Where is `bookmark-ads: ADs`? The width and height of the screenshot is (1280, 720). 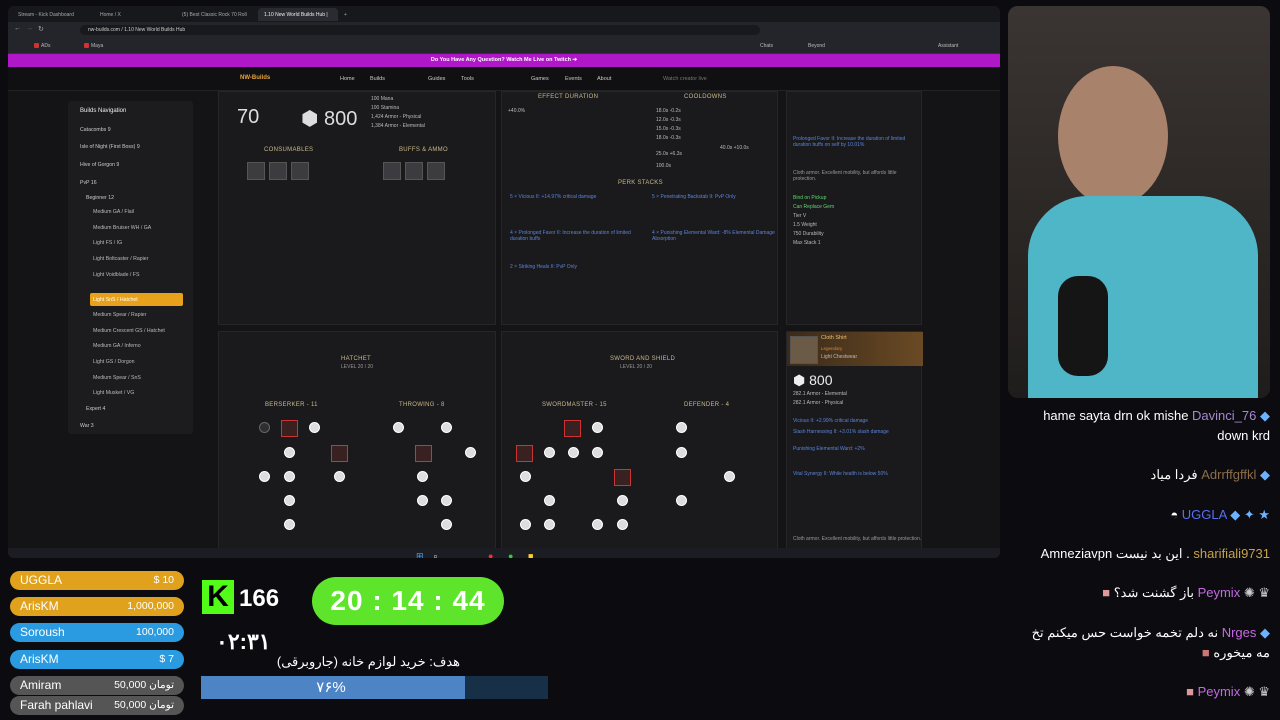 bookmark-ads: ADs is located at coordinates (42, 46).